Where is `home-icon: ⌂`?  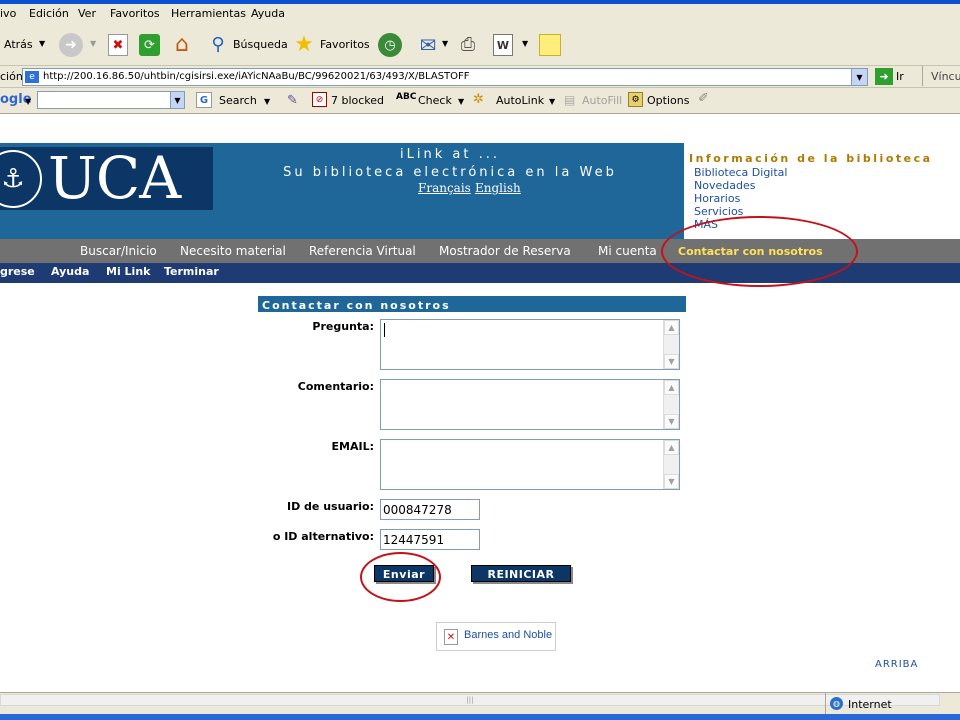
home-icon: ⌂ is located at coordinates (182, 45).